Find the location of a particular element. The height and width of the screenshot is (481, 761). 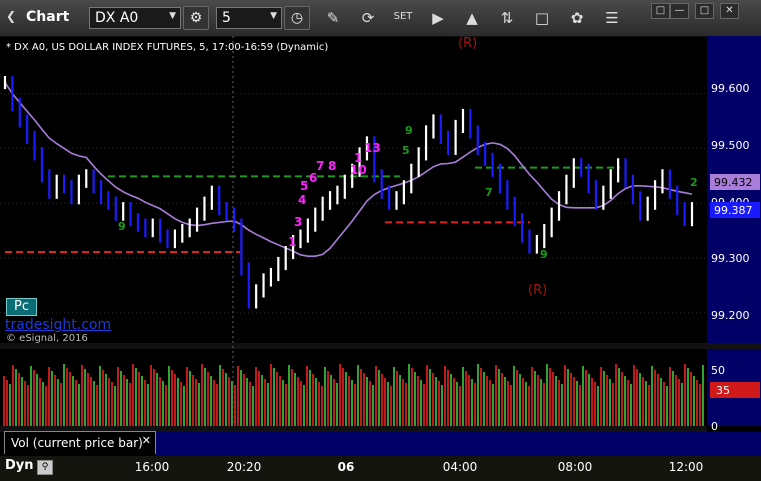

alert-icon: ▲ is located at coordinates (472, 18).